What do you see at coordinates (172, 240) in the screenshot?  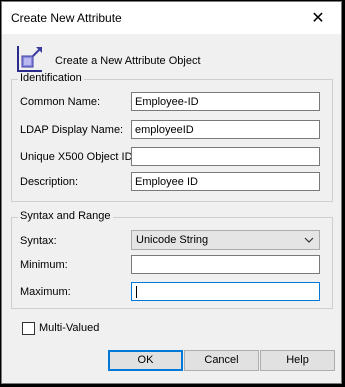 I see `syntax-selected-value: Unicode String` at bounding box center [172, 240].